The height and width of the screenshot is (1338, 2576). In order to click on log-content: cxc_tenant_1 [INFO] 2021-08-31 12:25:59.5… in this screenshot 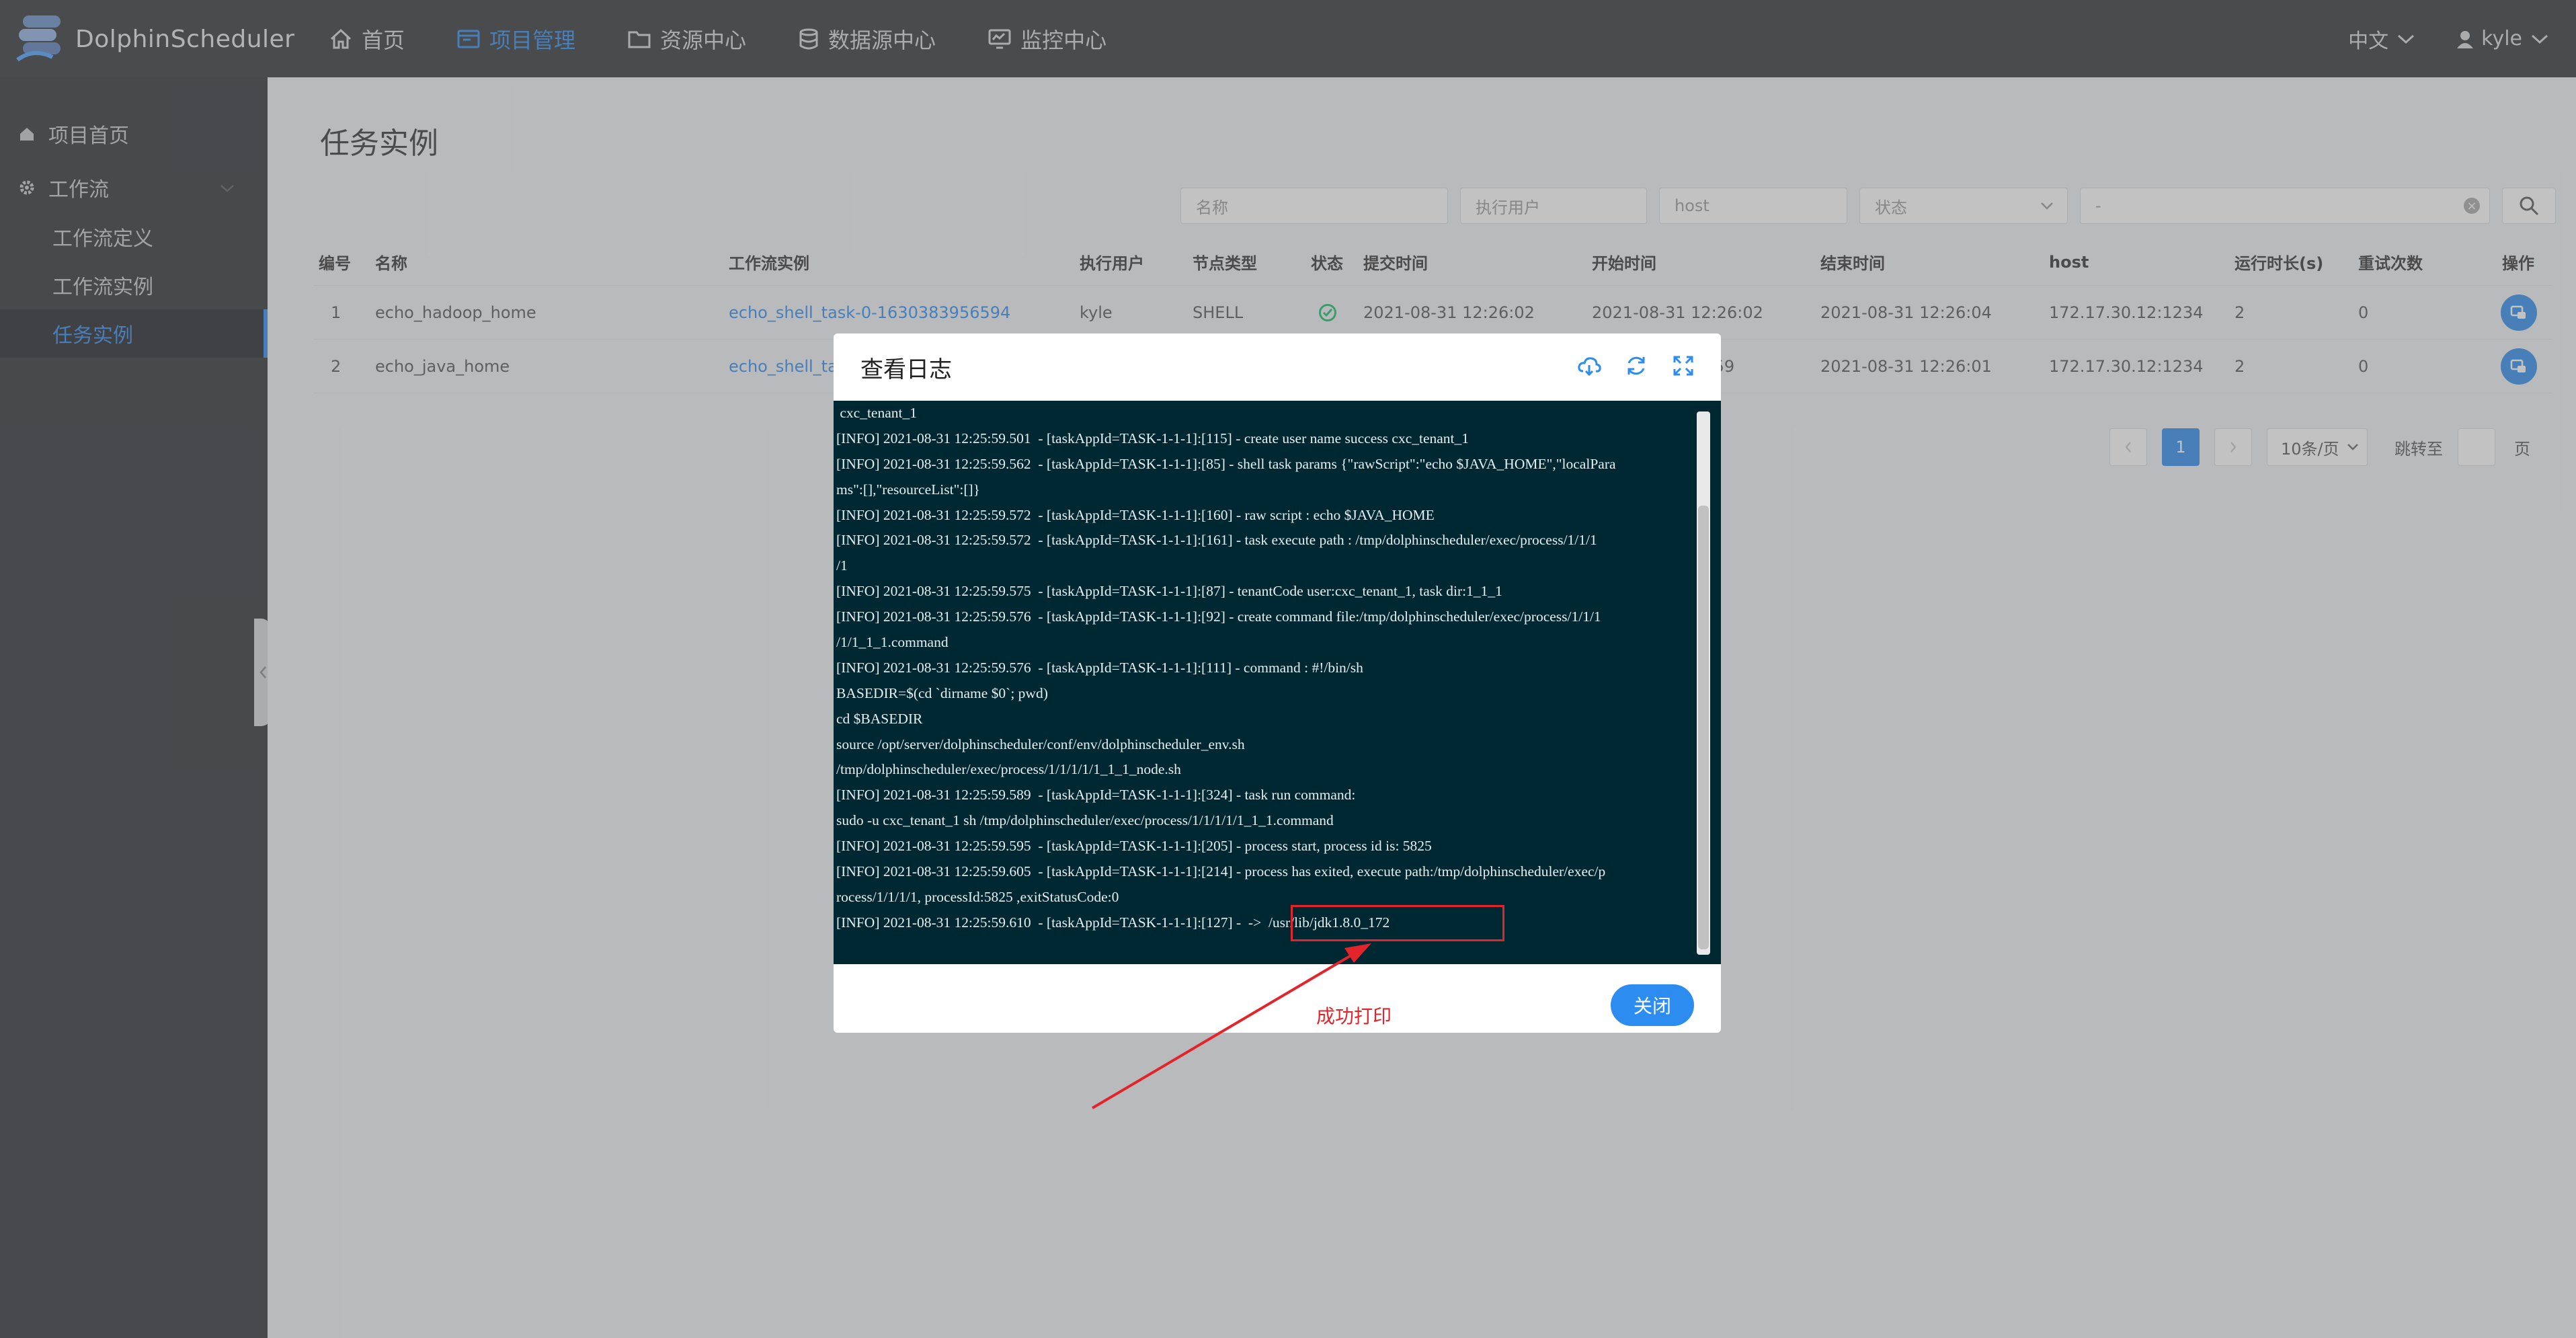, I will do `click(1263, 668)`.